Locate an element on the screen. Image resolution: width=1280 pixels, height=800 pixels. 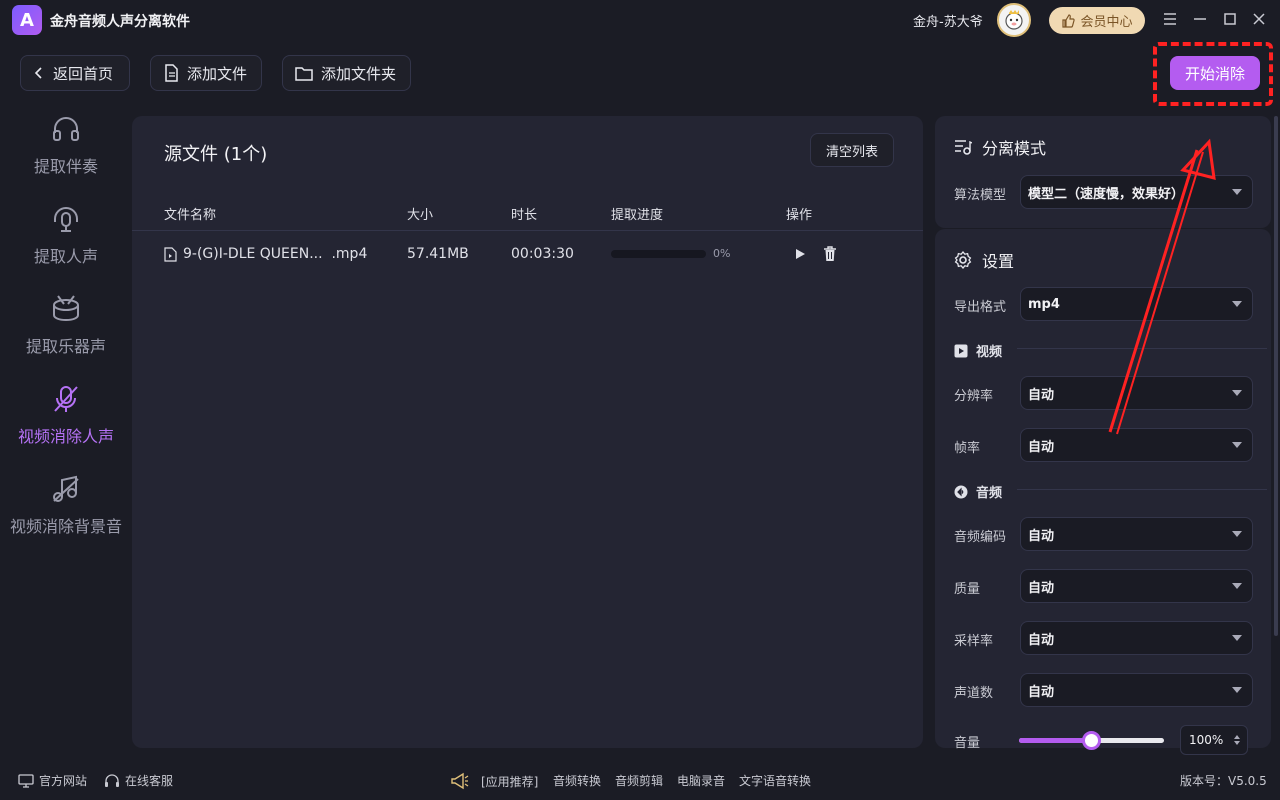
maximize-button is located at coordinates (1230, 19).